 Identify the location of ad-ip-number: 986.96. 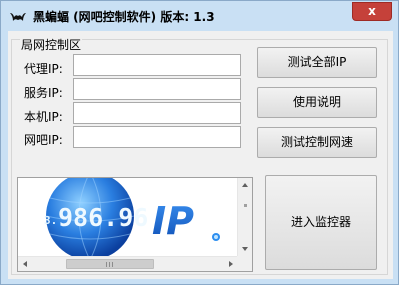
(103, 217).